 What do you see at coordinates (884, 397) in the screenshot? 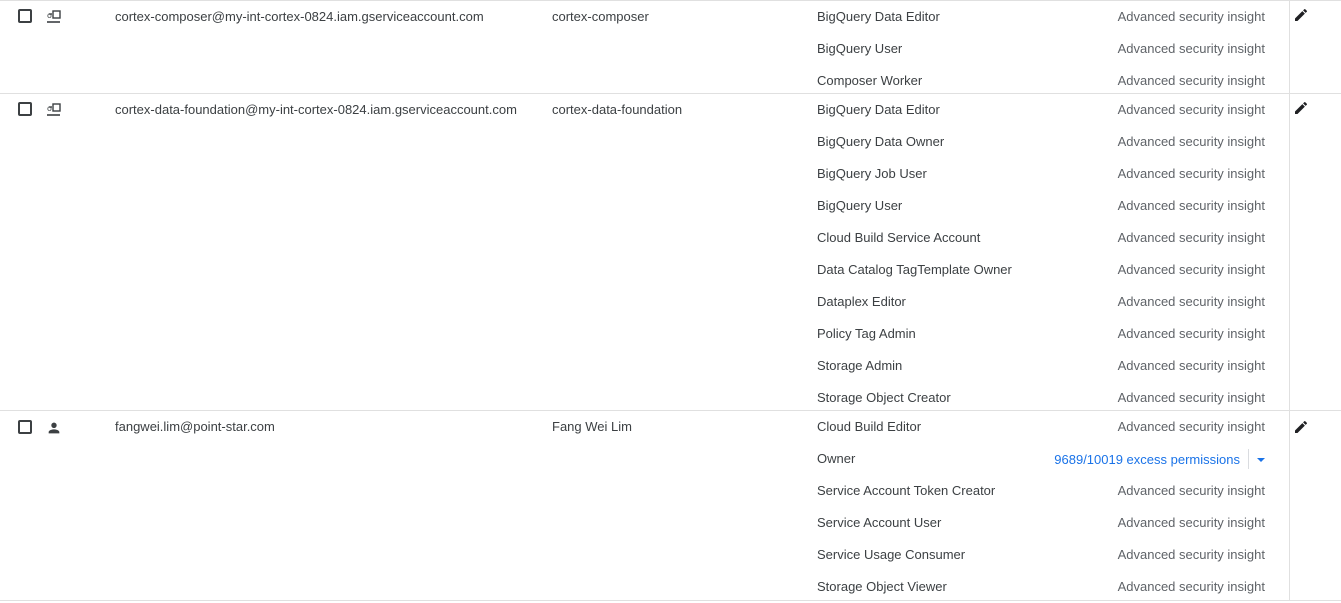
I see `role-label: Storage Object Creator` at bounding box center [884, 397].